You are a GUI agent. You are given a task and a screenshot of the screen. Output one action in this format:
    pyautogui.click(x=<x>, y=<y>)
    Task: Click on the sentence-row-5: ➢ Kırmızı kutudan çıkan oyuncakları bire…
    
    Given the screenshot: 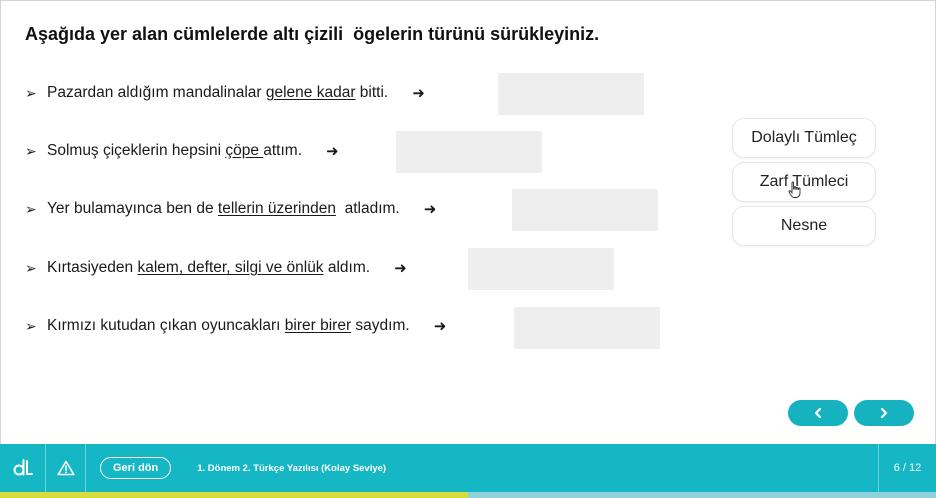 What is the action you would take?
    pyautogui.click(x=235, y=326)
    